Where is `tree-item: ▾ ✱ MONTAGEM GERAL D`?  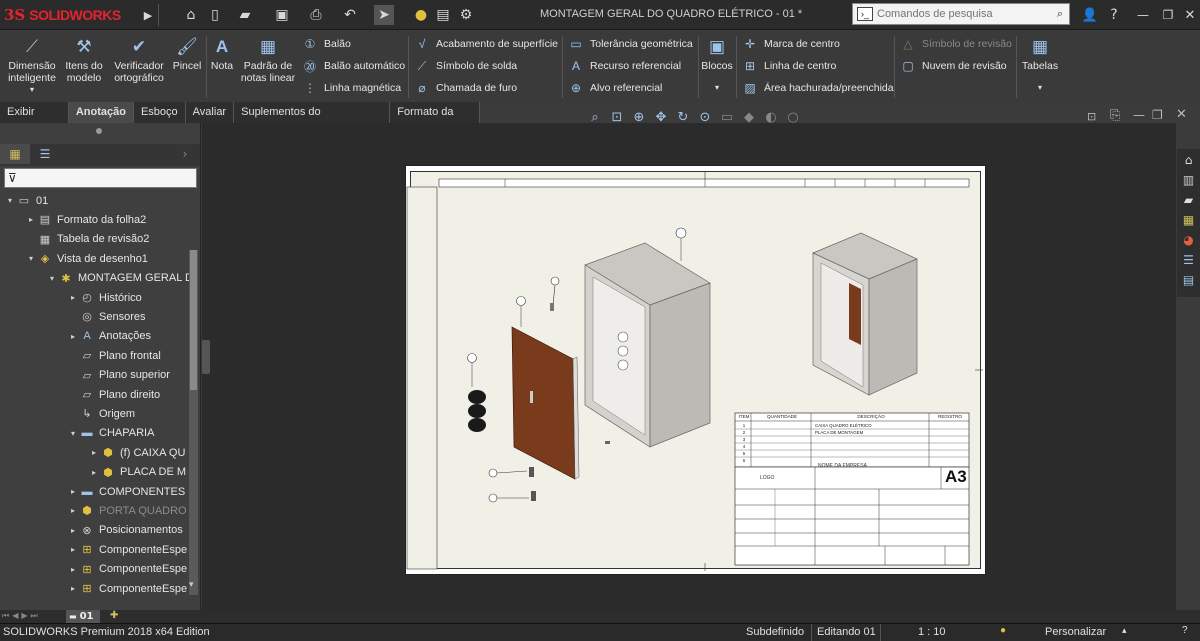 tree-item: ▾ ✱ MONTAGEM GERAL D is located at coordinates (95, 278).